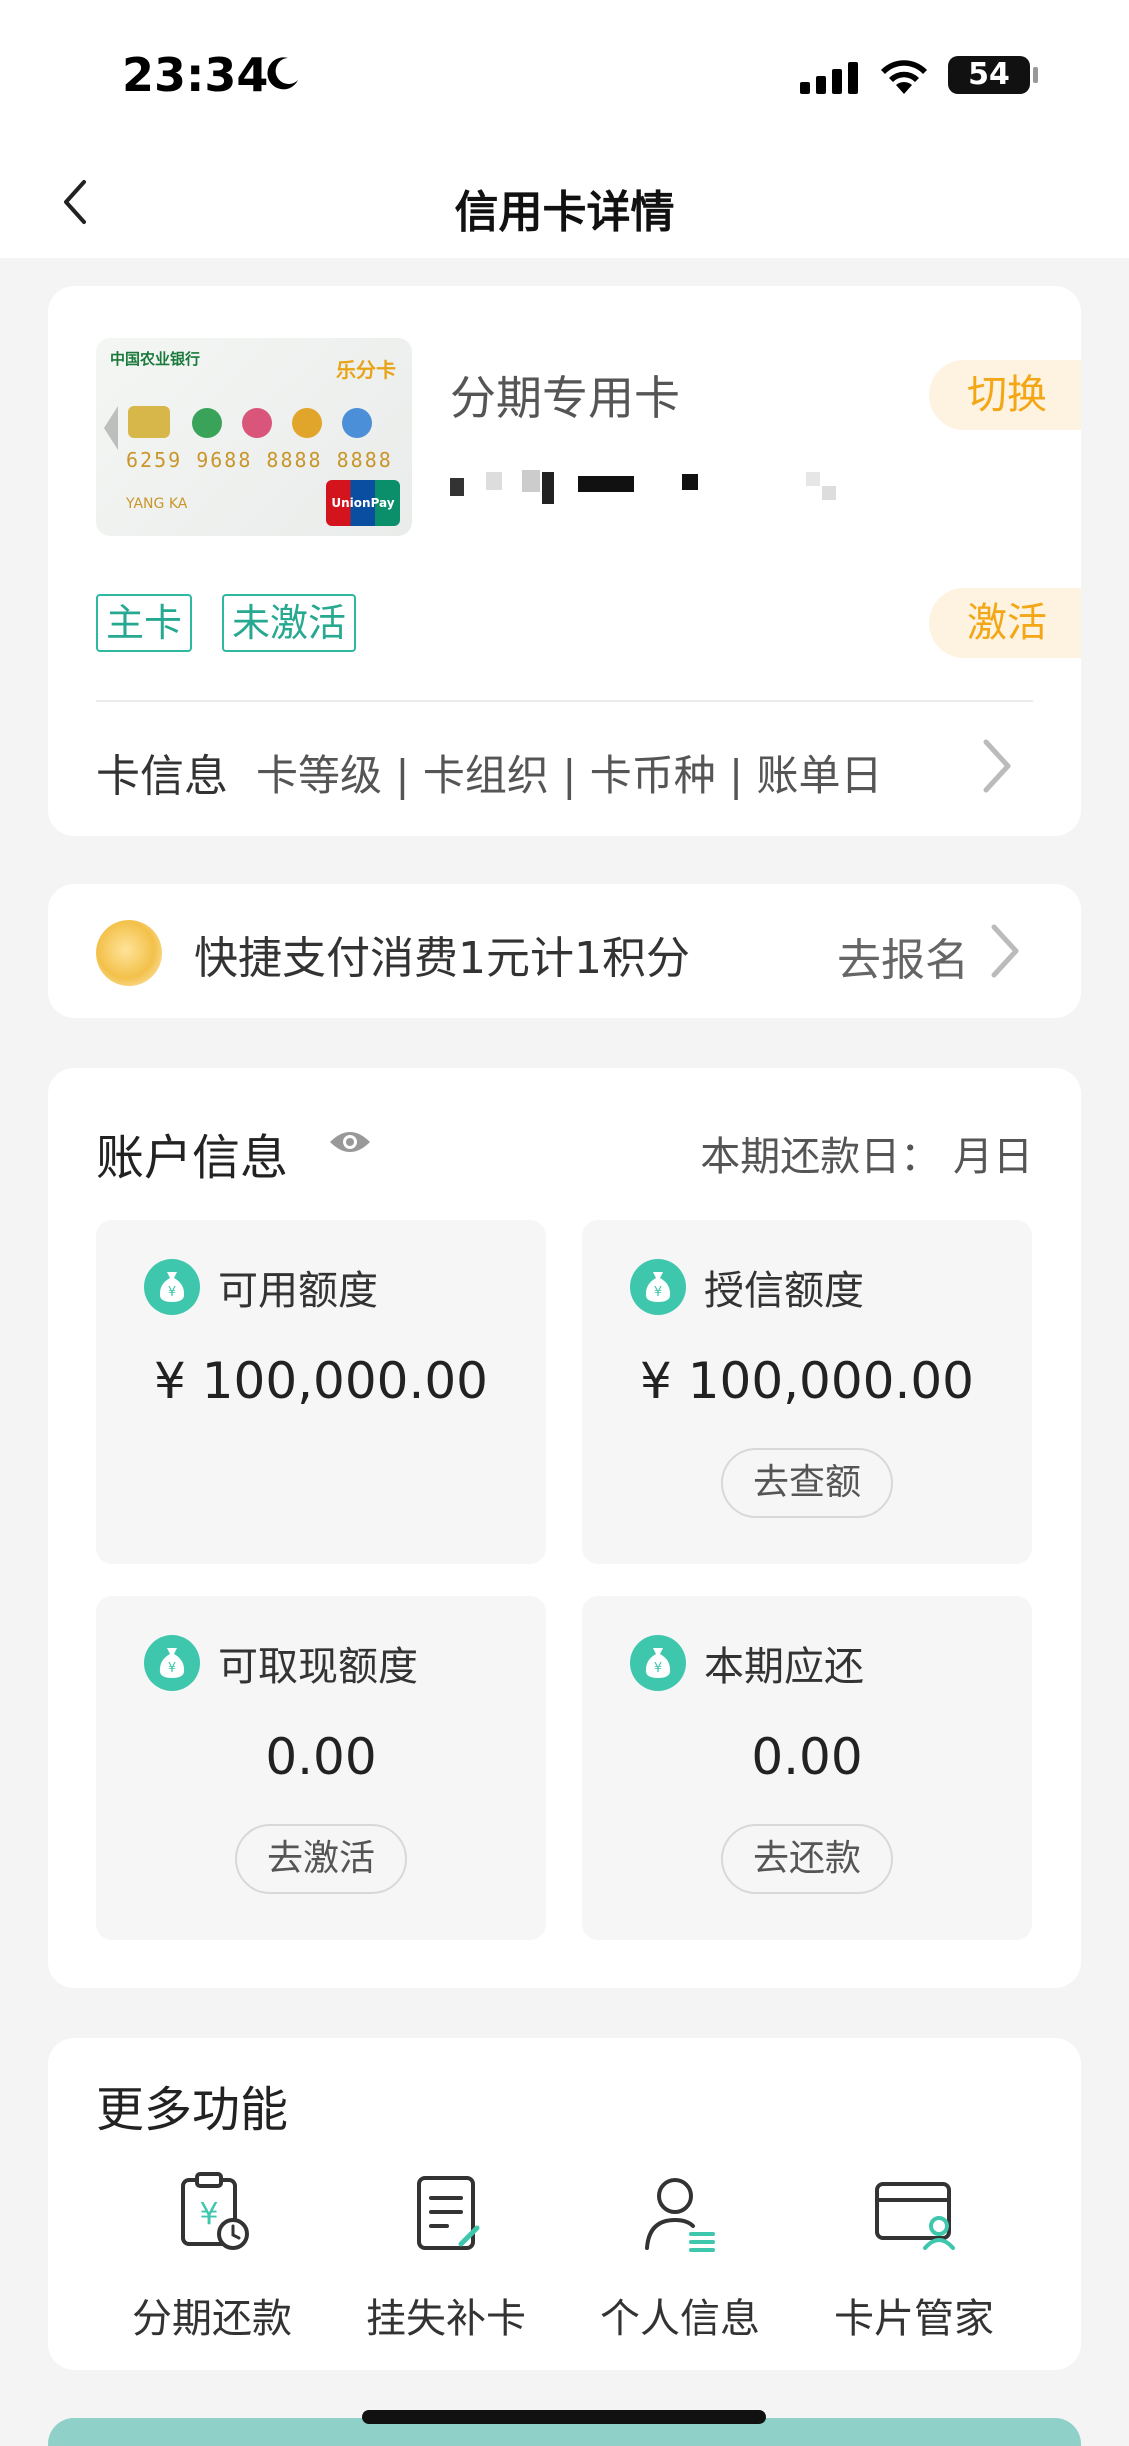 The width and height of the screenshot is (1129, 2446). Describe the element at coordinates (195, 75) in the screenshot. I see `status-time: 23:34` at that location.